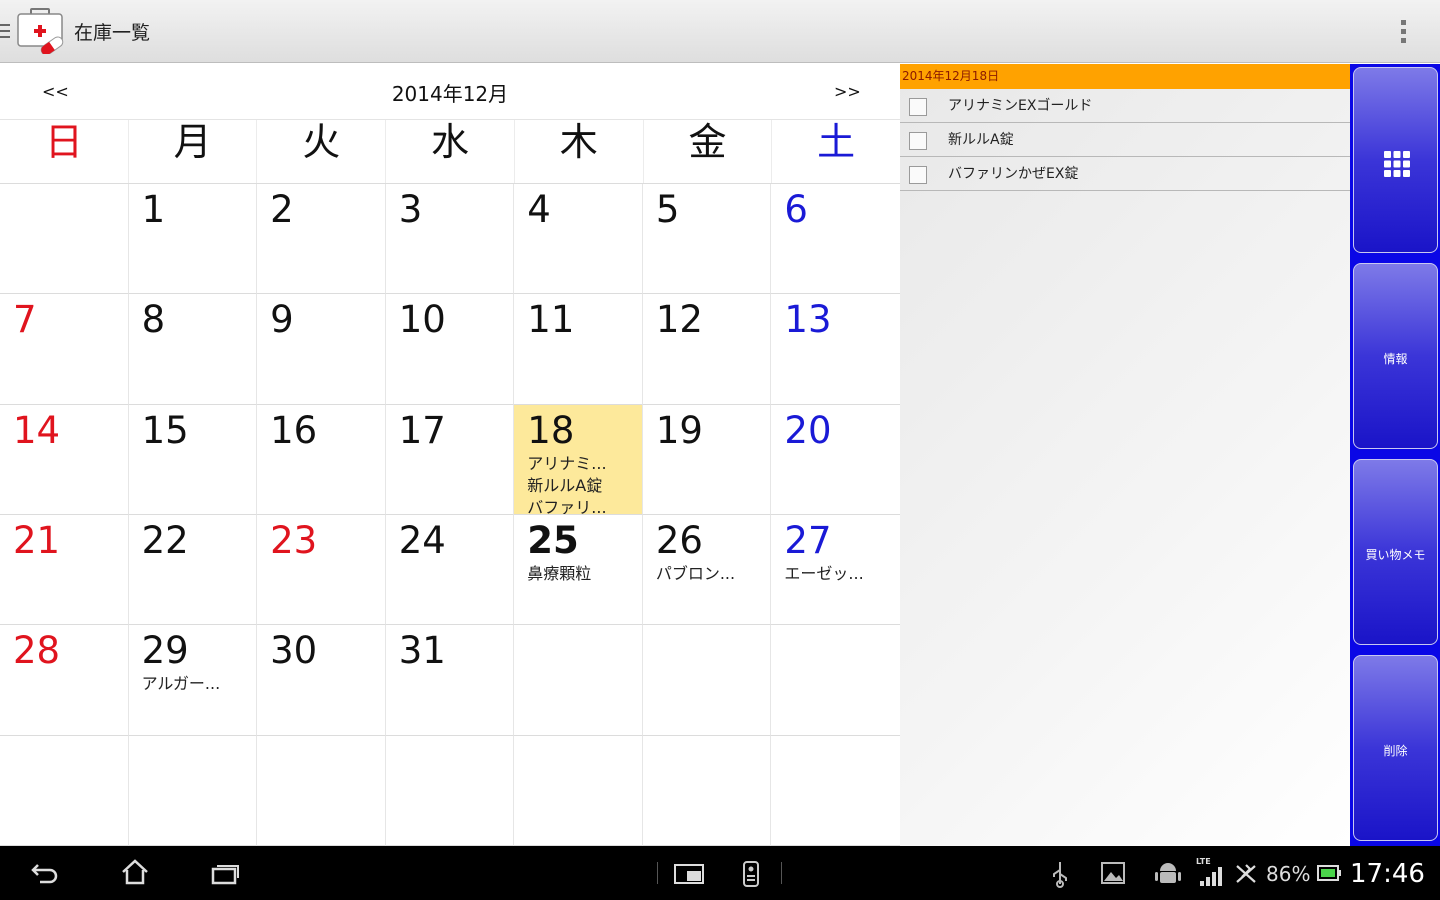 Image resolution: width=1440 pixels, height=900 pixels. Describe the element at coordinates (193, 459) in the screenshot. I see `day-cell-15: 15` at that location.